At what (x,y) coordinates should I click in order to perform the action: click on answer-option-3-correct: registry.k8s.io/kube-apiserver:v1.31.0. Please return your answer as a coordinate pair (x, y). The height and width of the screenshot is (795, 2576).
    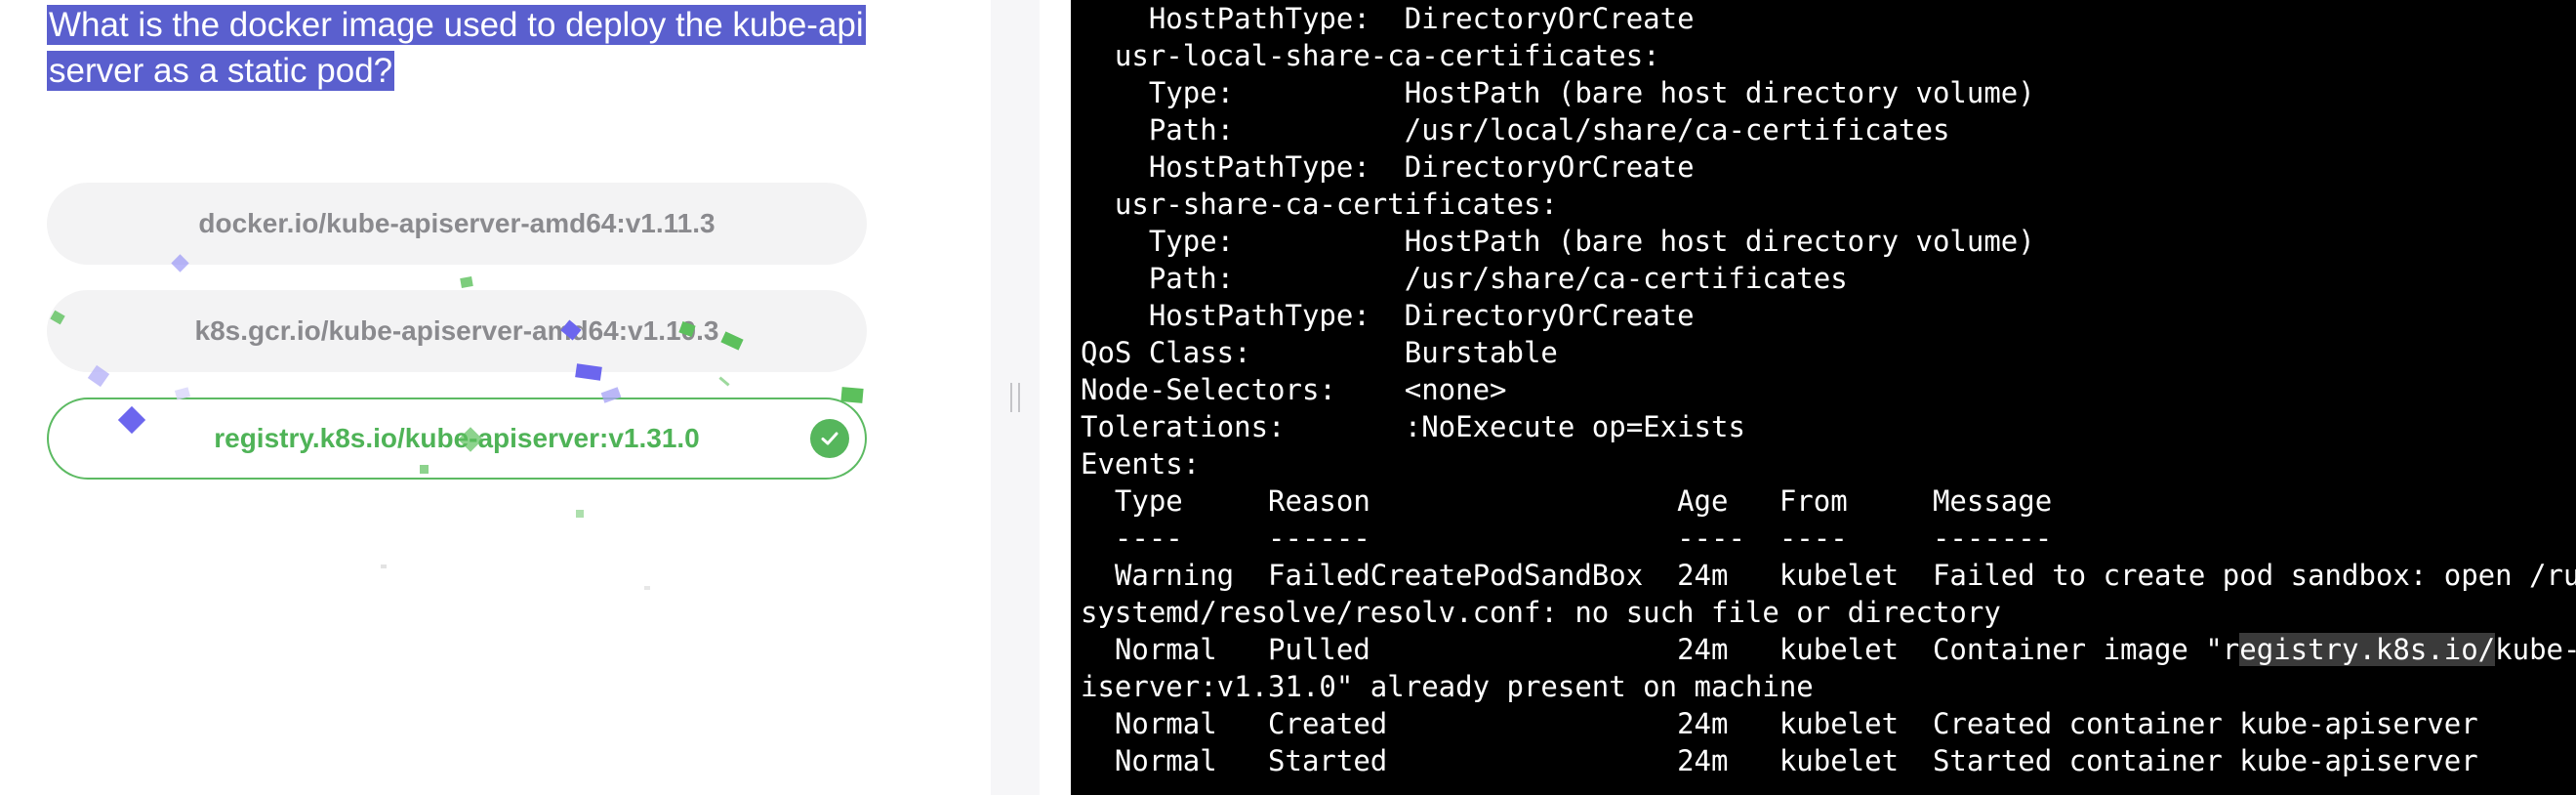
    Looking at the image, I should click on (457, 439).